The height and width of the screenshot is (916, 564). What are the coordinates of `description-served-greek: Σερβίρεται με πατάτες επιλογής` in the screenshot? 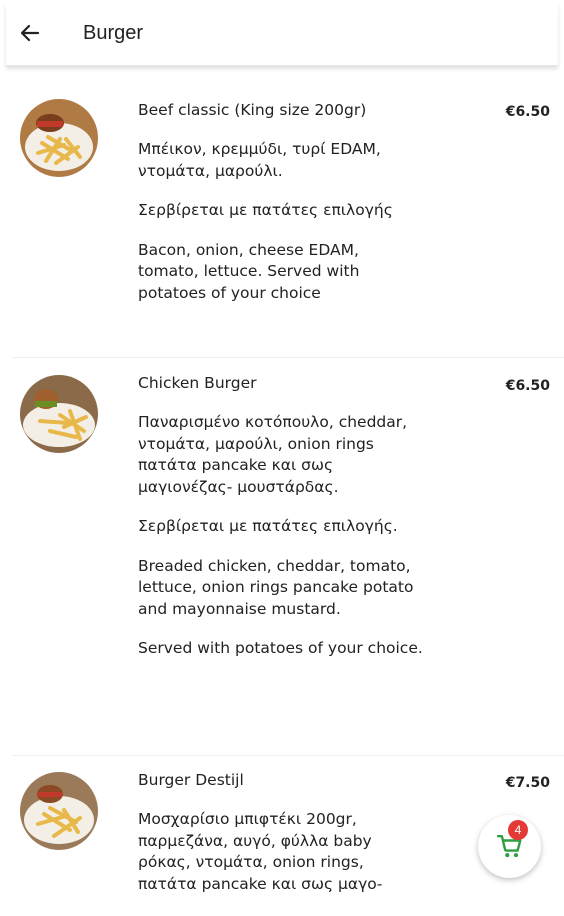 It's located at (265, 210).